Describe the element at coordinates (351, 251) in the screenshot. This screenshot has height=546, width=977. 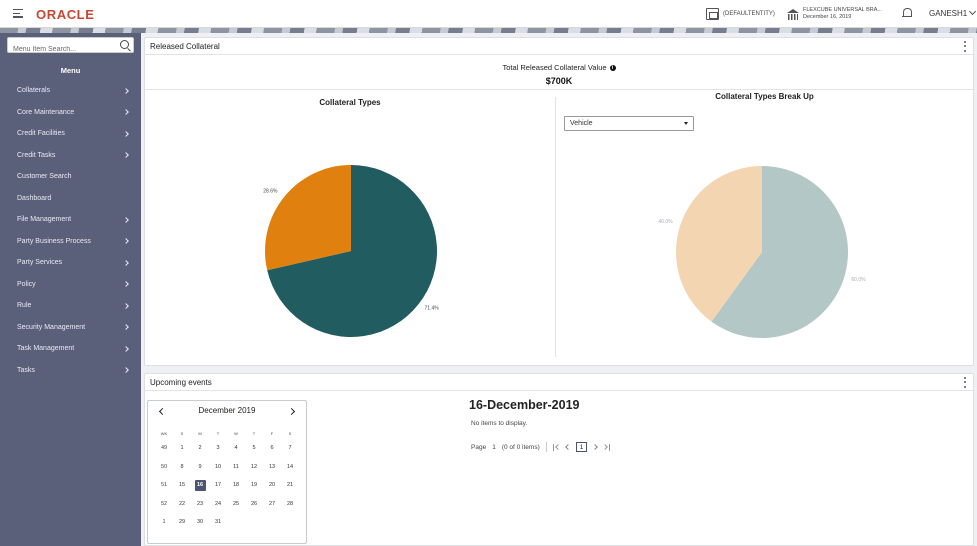
I see `pie-chart-collateral-types: 71.4% 28.6%` at that location.